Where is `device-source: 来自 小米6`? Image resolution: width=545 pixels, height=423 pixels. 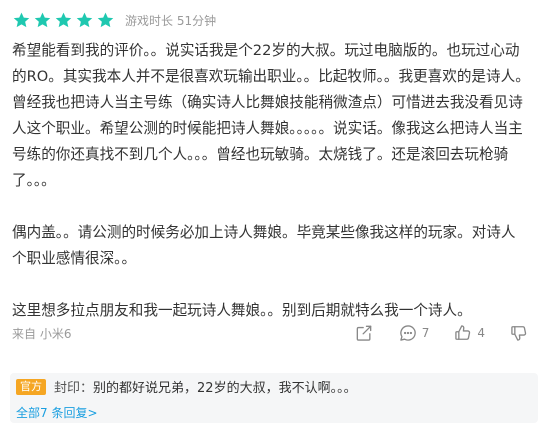
device-source: 来自 小米6 is located at coordinates (42, 334).